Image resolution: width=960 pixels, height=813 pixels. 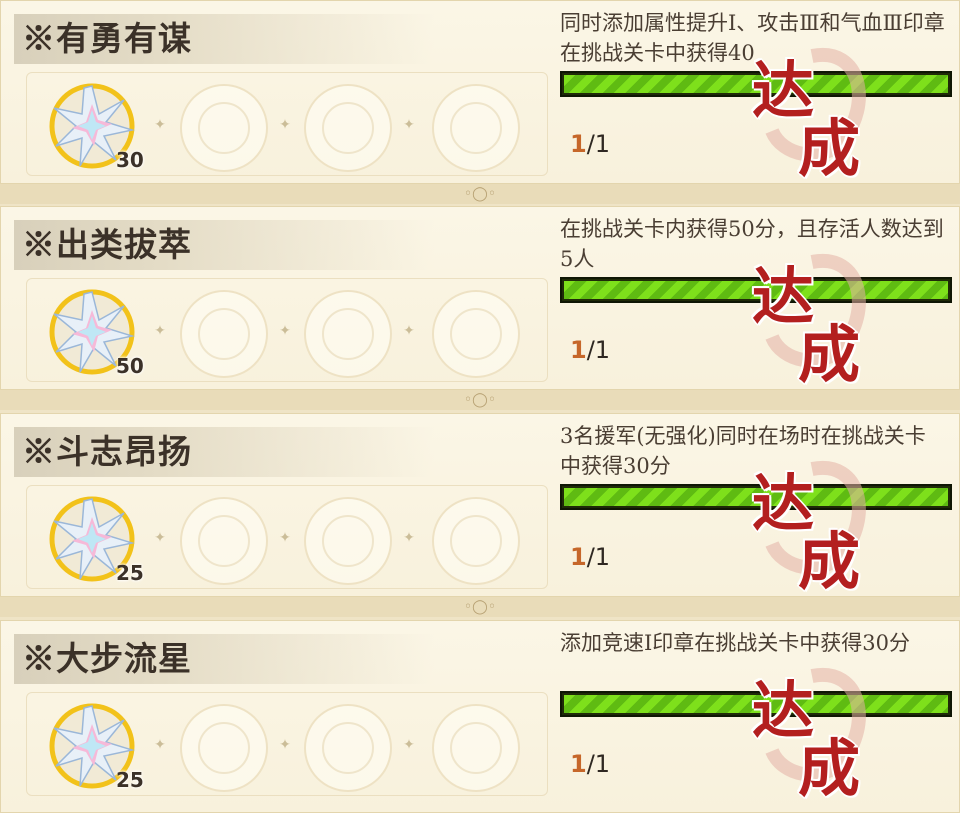 I want to click on achievement-title: ※大步流星, so click(x=107, y=658).